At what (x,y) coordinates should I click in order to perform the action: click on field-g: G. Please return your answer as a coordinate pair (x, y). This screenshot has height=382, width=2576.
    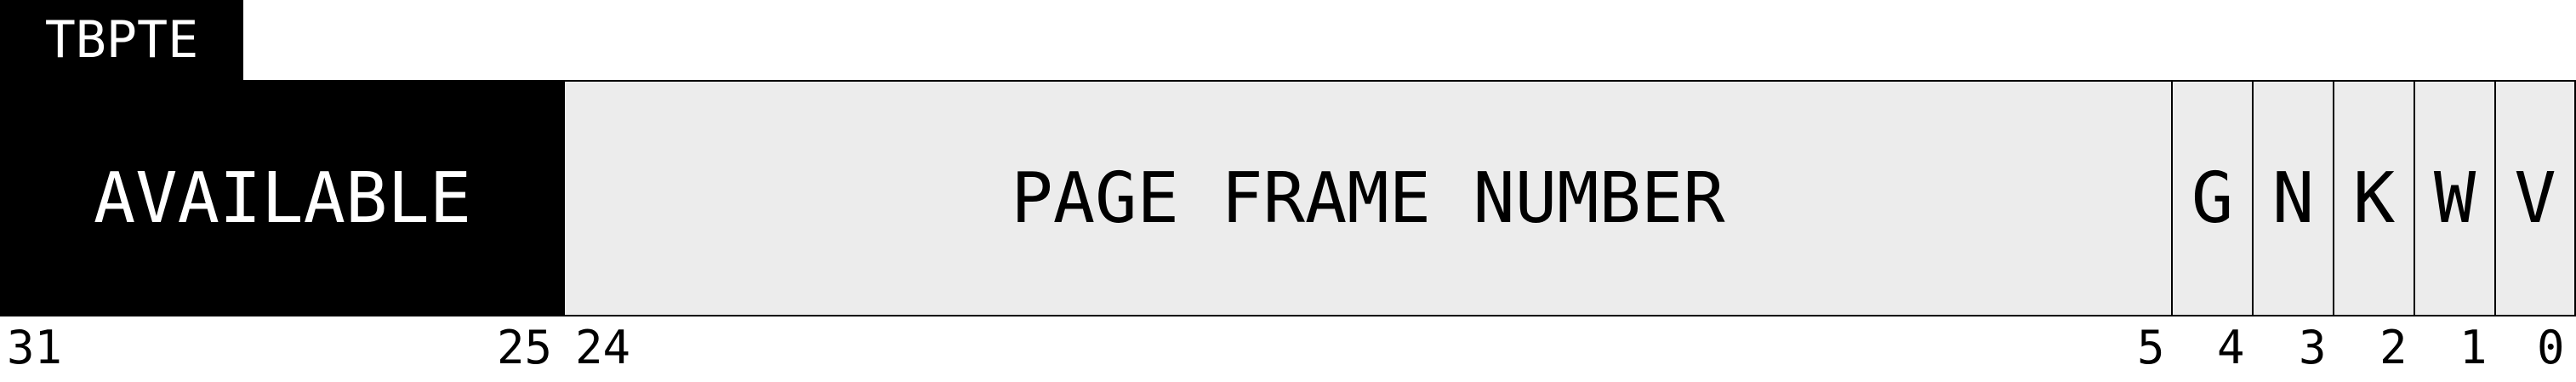
    Looking at the image, I should click on (2213, 198).